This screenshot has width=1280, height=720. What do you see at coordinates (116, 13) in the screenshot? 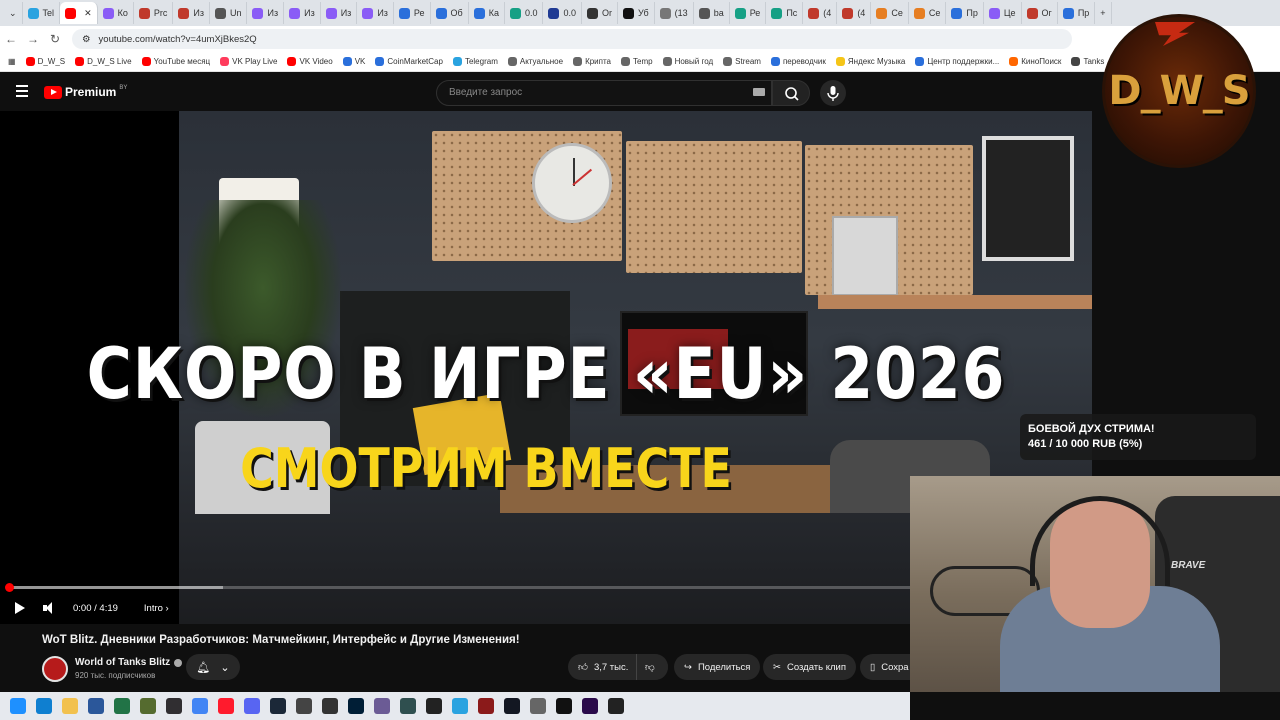
I see `browser-tab: Ко` at bounding box center [116, 13].